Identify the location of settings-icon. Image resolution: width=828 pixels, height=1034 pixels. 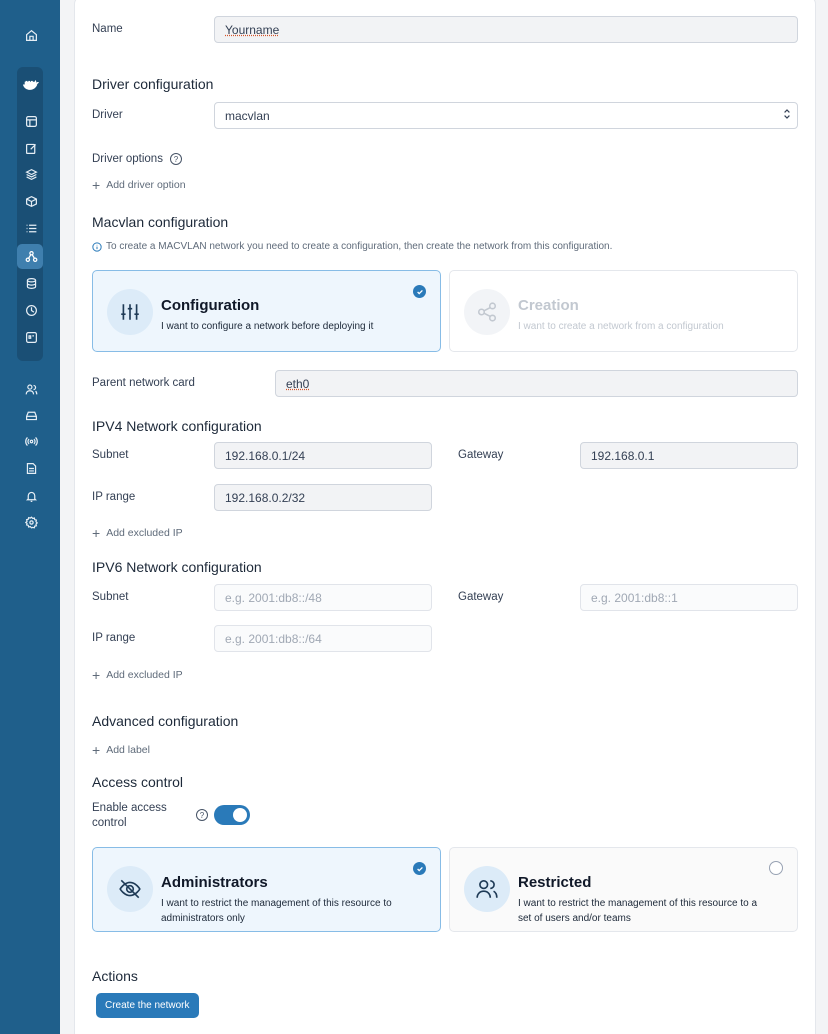
(31, 522).